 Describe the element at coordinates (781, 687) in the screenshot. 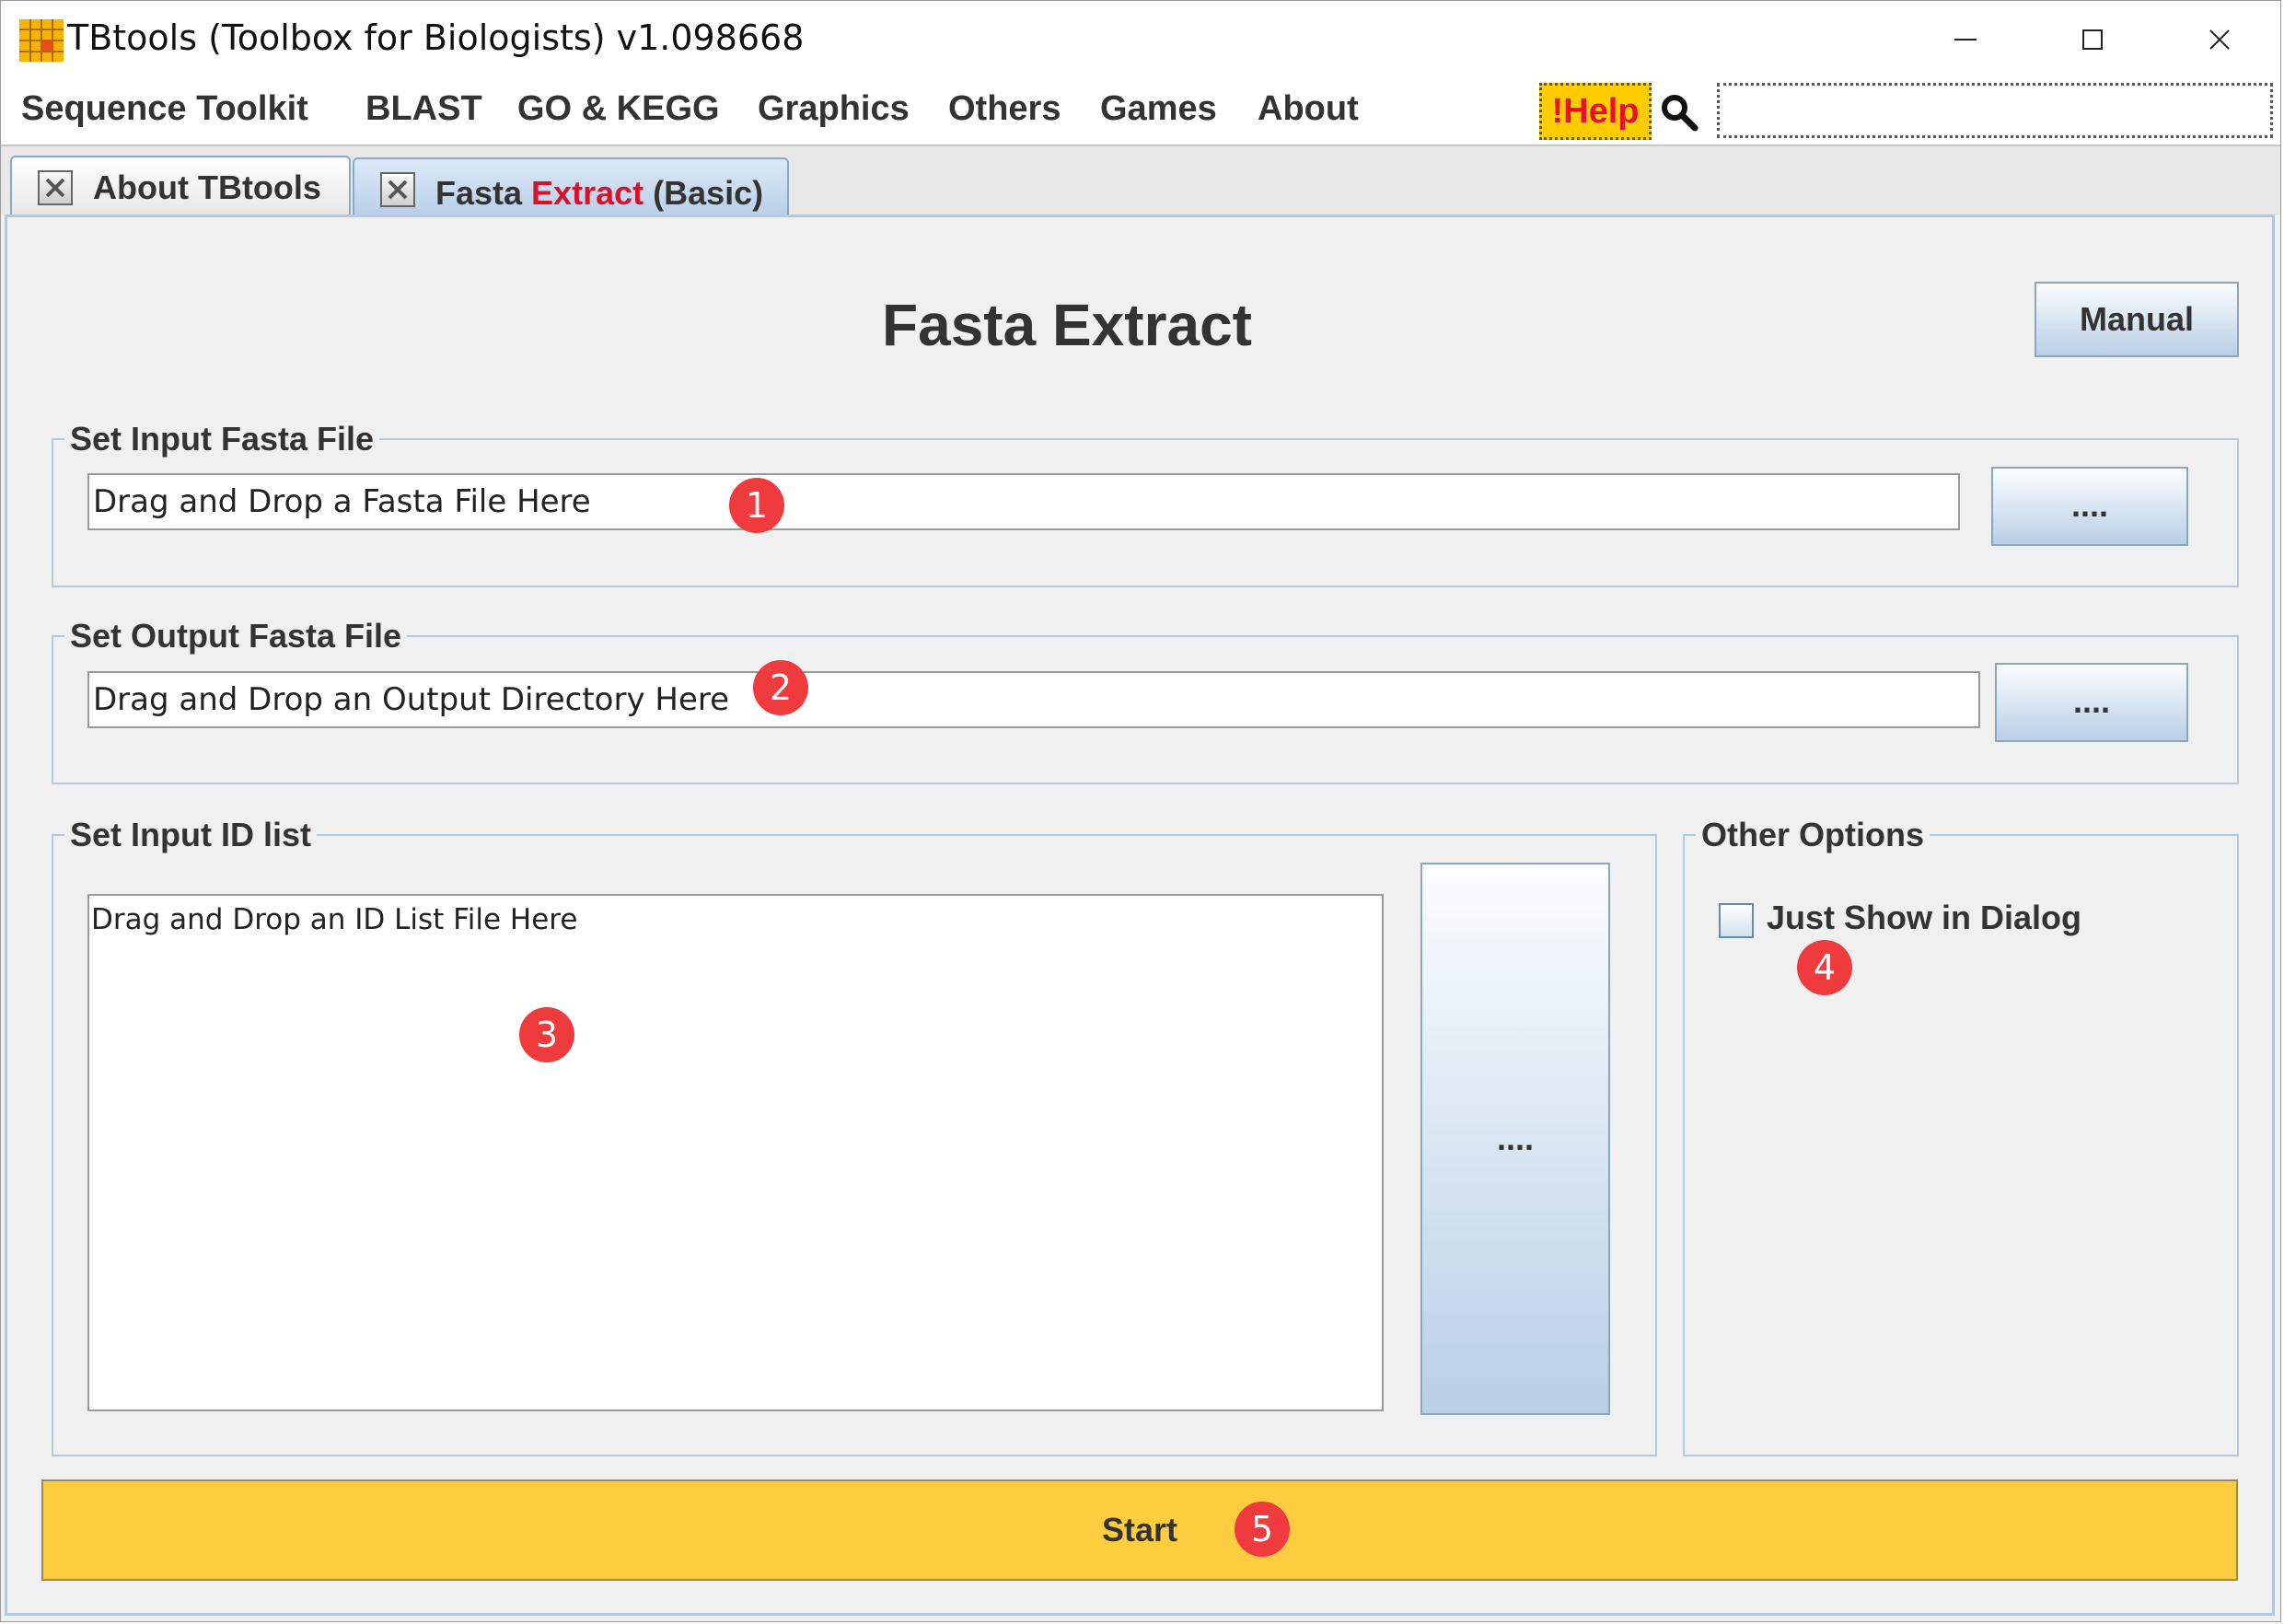

I see `annotation-marker-2: 2` at that location.